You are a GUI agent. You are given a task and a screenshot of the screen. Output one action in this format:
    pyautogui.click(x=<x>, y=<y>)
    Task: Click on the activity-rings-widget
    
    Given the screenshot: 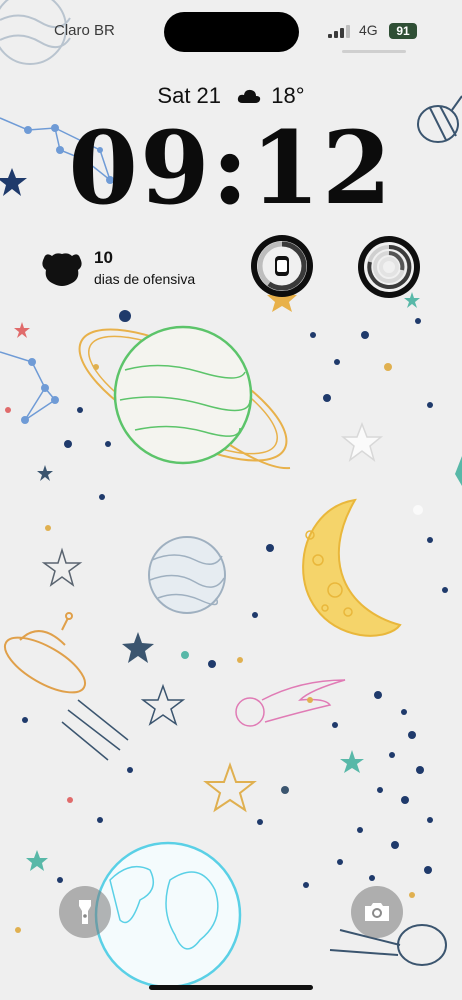 What is the action you would take?
    pyautogui.click(x=389, y=267)
    